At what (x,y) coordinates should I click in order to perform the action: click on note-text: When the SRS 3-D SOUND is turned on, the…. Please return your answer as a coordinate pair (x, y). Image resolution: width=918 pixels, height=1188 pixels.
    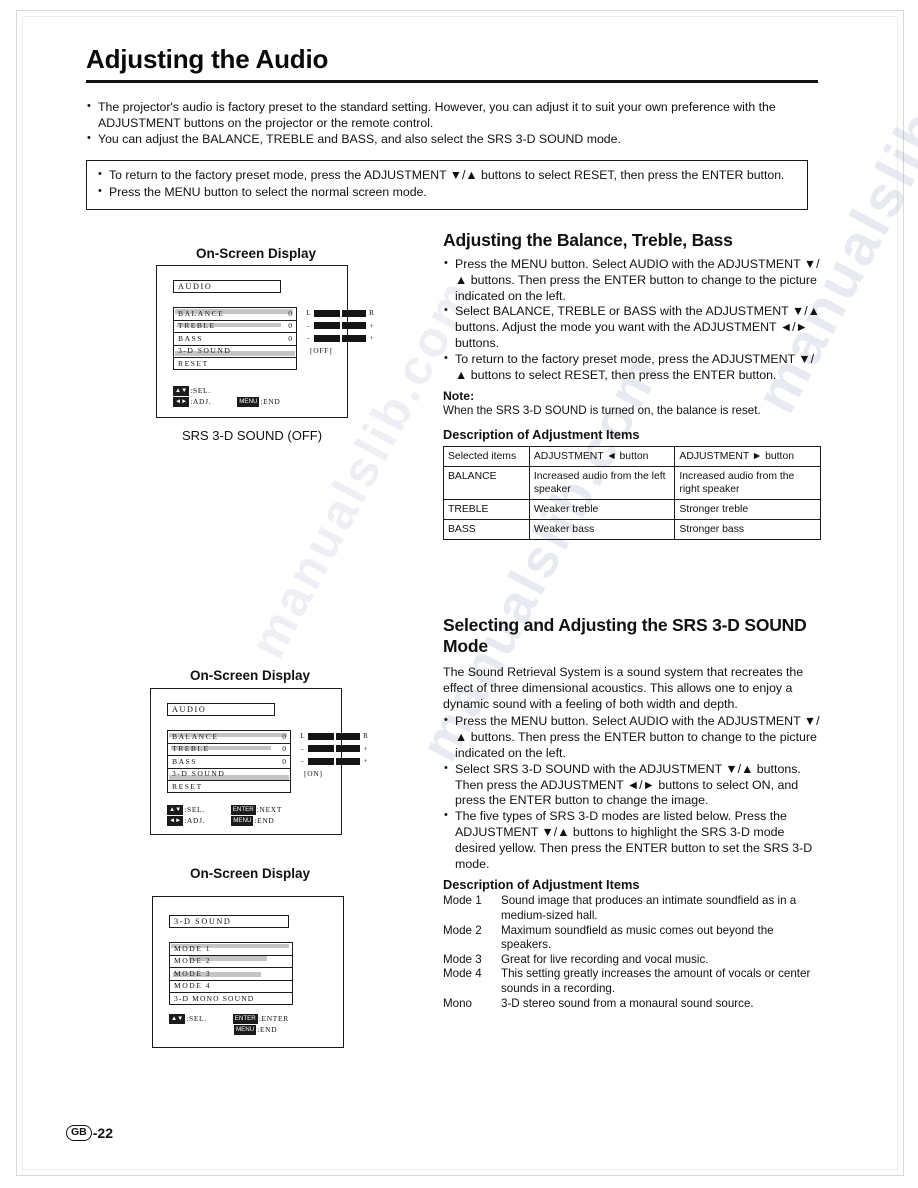
    Looking at the image, I should click on (602, 411).